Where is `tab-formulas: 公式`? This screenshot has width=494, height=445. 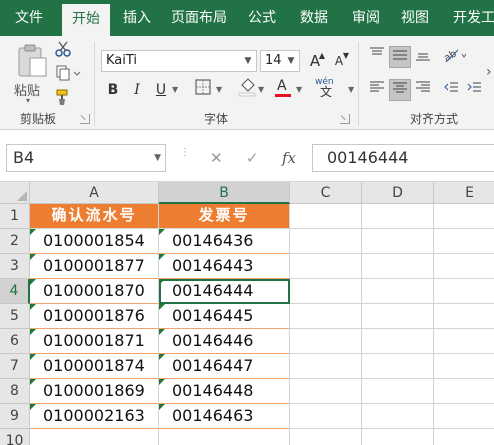 tab-formulas: 公式 is located at coordinates (262, 18).